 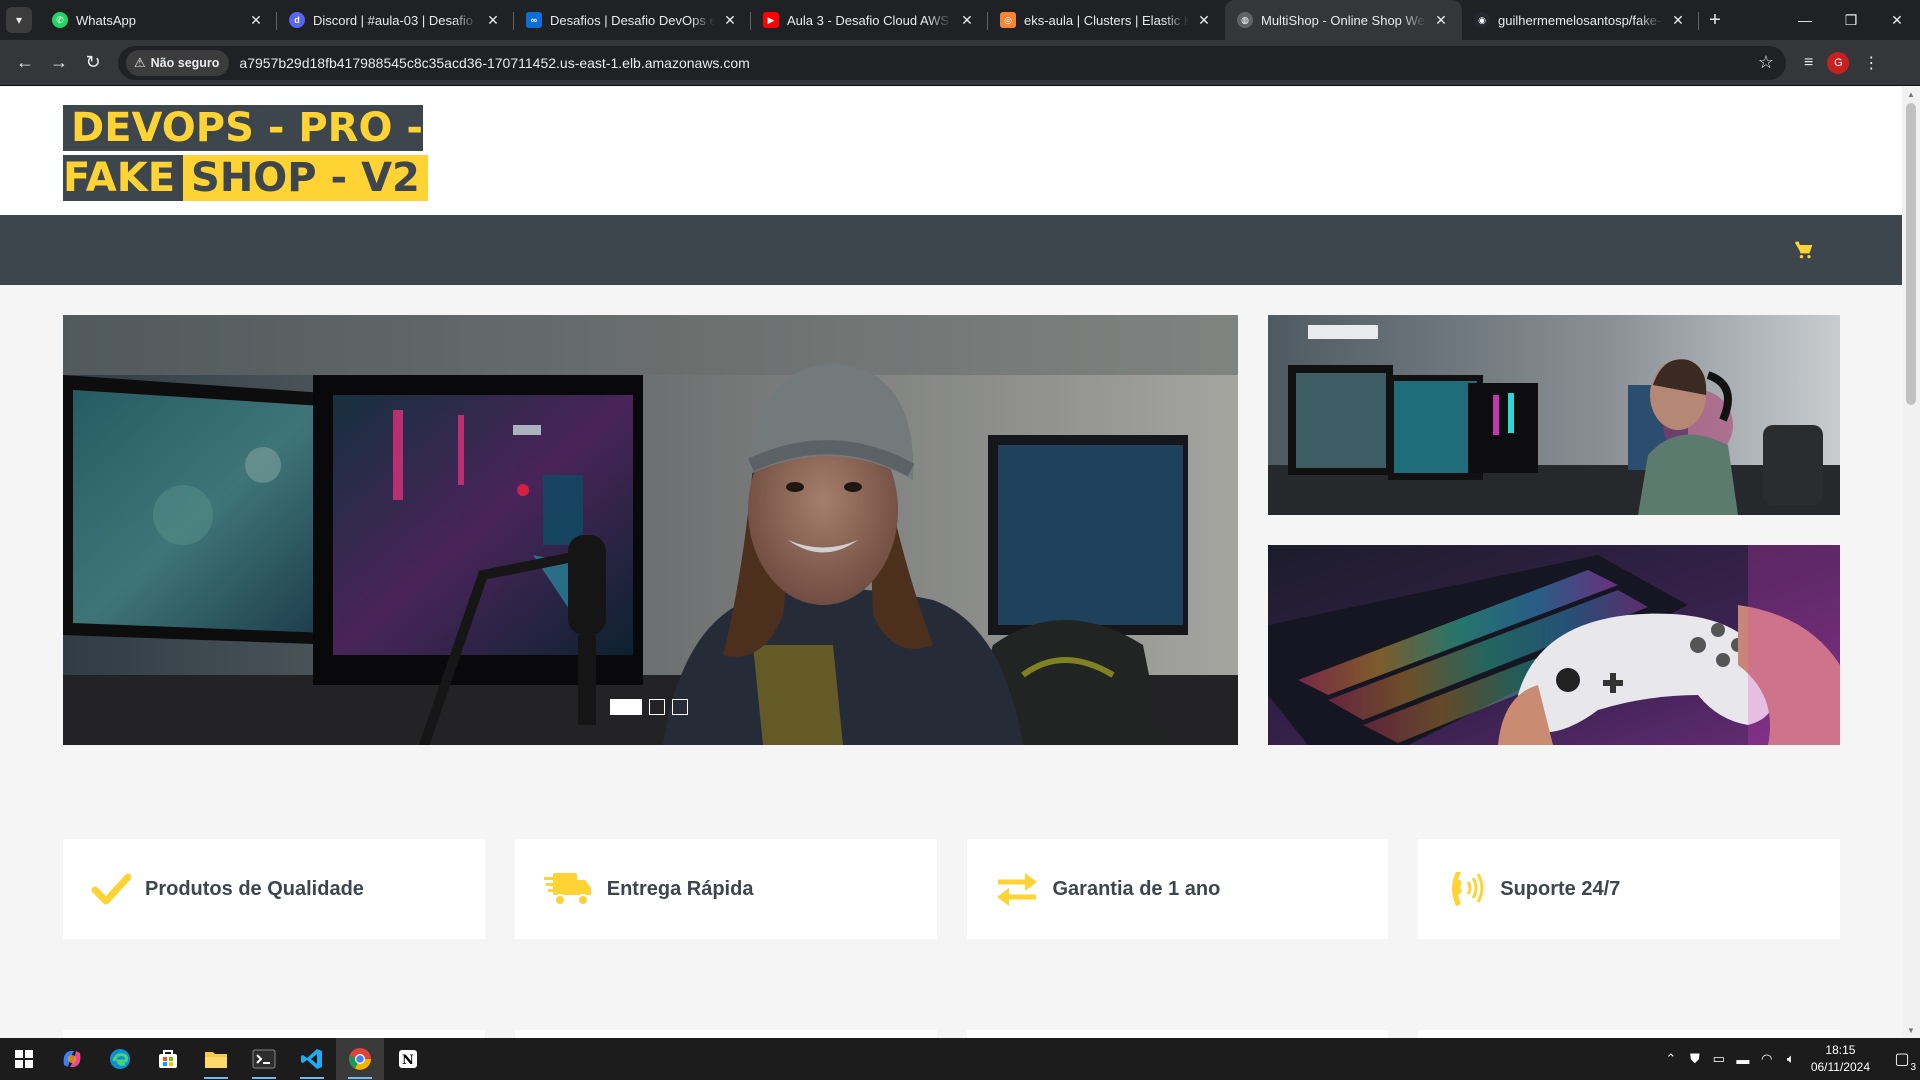 I want to click on restore-icon: ❐, so click(x=1851, y=20).